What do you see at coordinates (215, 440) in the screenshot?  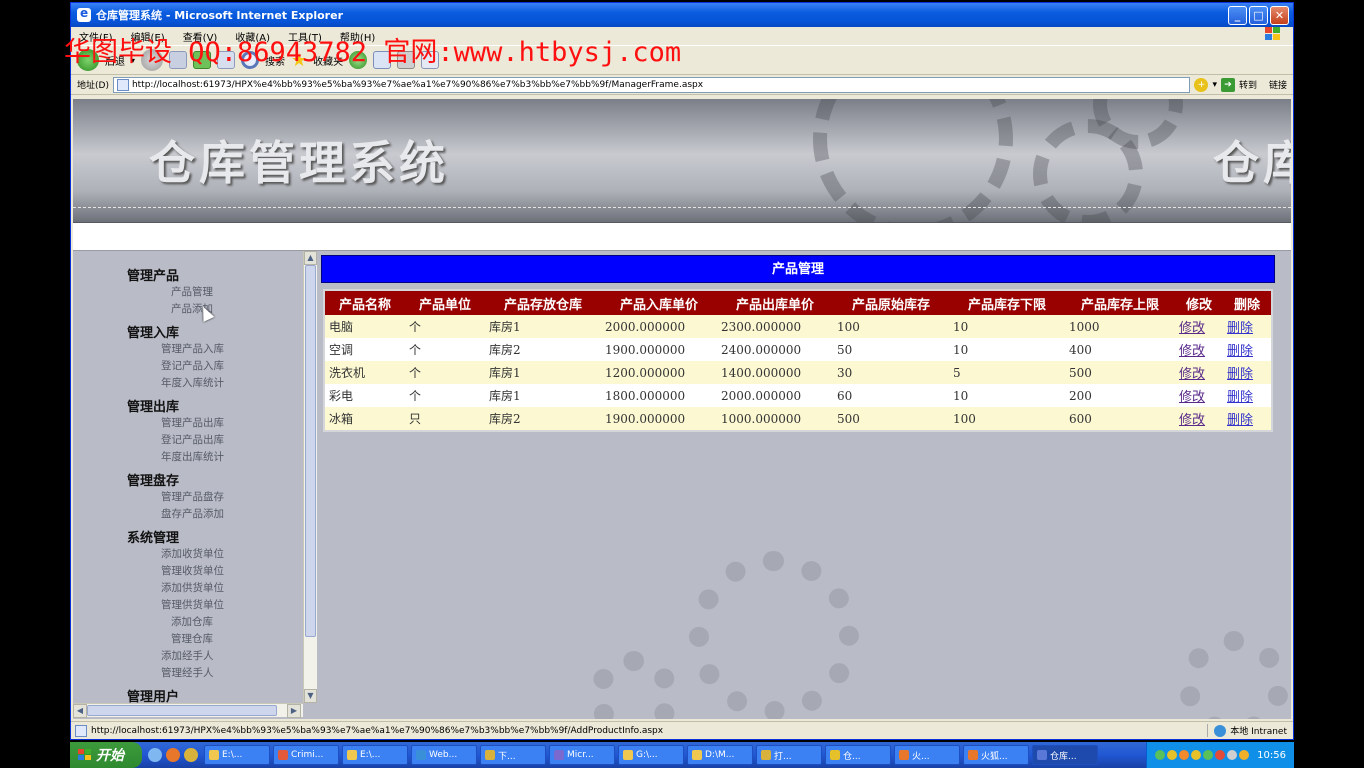 I see `nav-item: 登记产品出库` at bounding box center [215, 440].